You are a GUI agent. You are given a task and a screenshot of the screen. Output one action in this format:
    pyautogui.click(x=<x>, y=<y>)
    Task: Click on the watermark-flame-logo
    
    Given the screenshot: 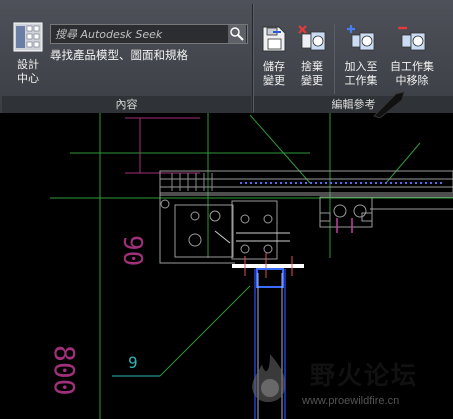 What is the action you would take?
    pyautogui.click(x=269, y=378)
    